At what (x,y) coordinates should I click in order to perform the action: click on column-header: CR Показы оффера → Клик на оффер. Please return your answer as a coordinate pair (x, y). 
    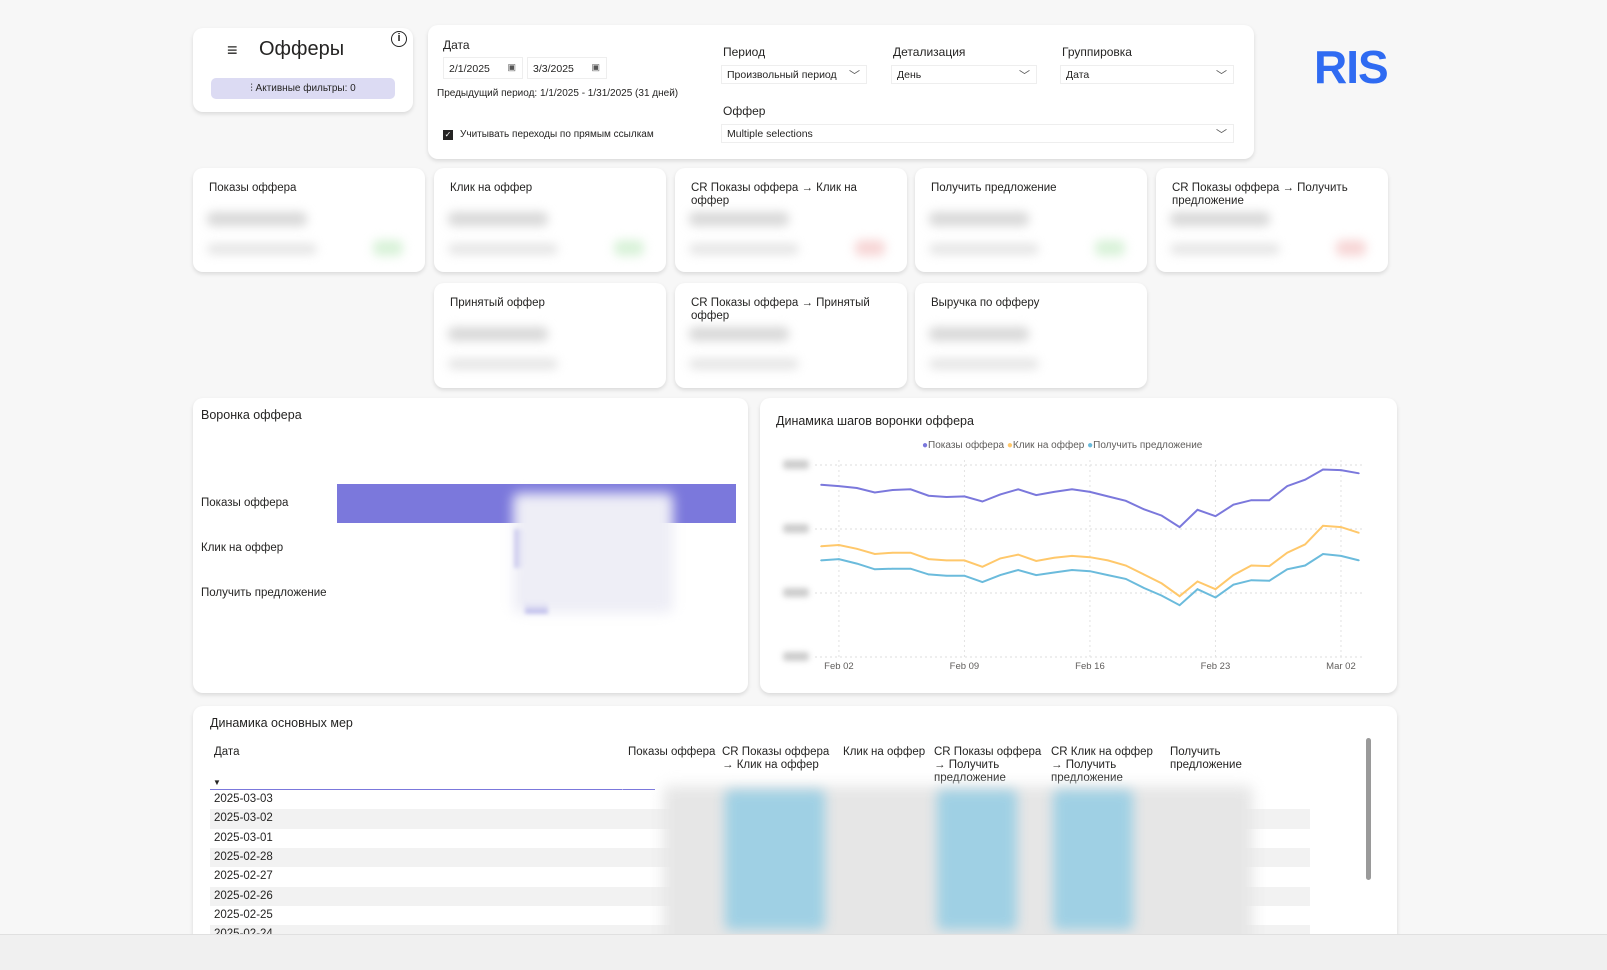
    Looking at the image, I should click on (777, 759).